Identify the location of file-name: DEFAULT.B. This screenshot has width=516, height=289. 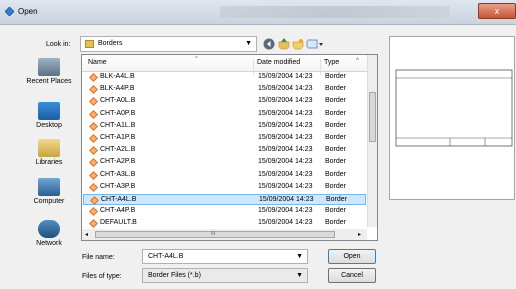
(118, 223).